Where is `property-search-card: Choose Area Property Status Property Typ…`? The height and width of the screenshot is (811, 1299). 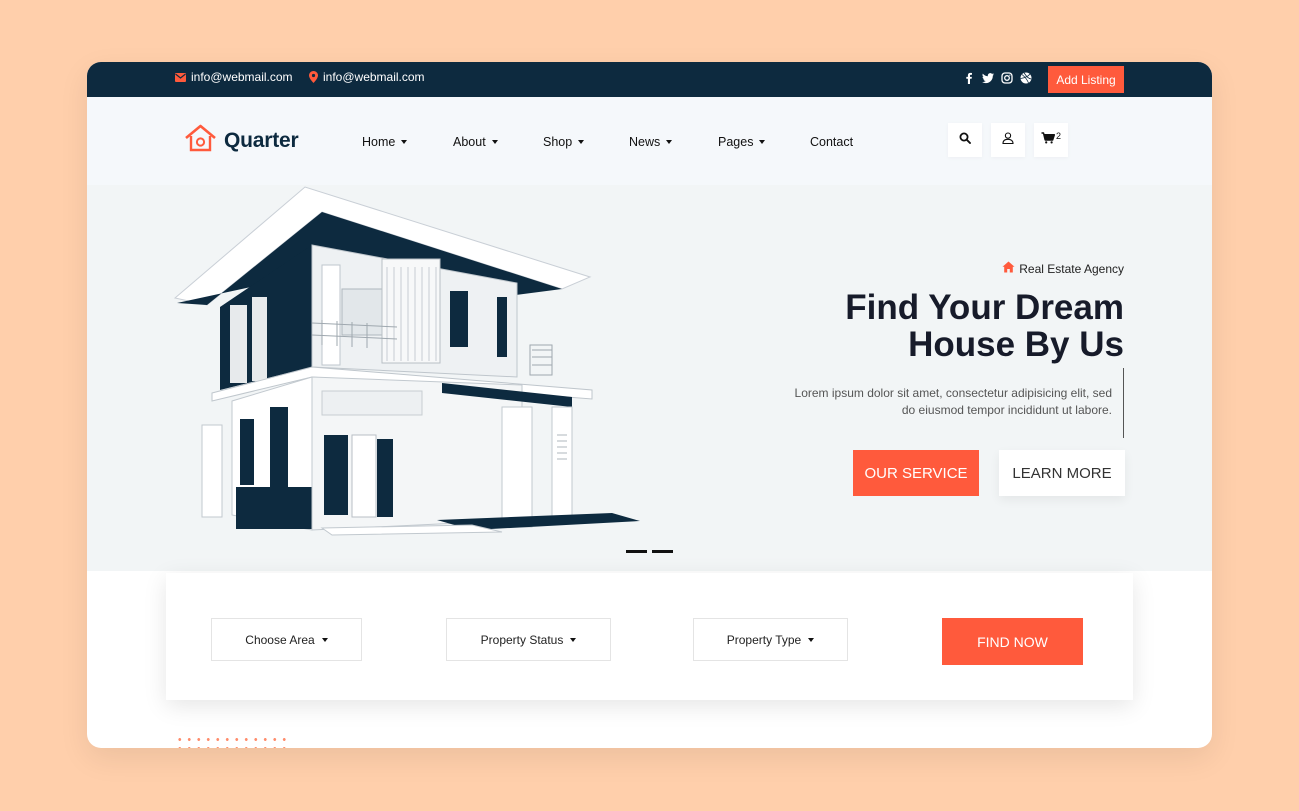
property-search-card: Choose Area Property Status Property Typ… is located at coordinates (649, 636).